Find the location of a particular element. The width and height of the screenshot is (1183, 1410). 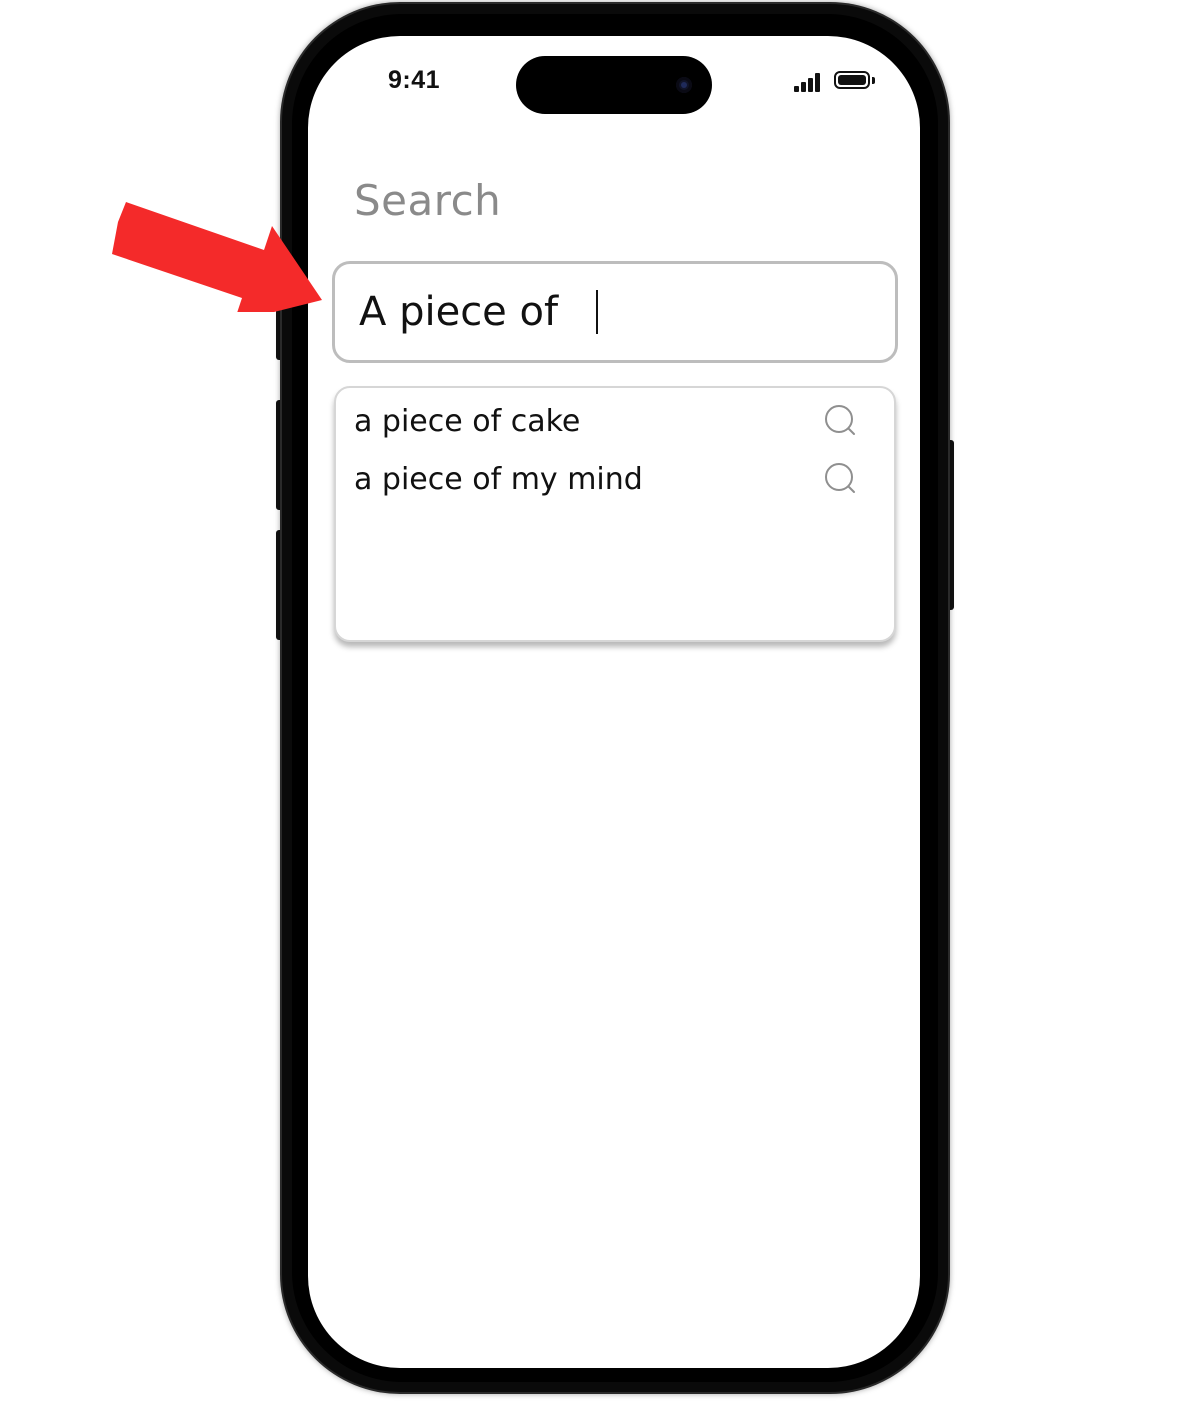

battery-cap is located at coordinates (873, 80).